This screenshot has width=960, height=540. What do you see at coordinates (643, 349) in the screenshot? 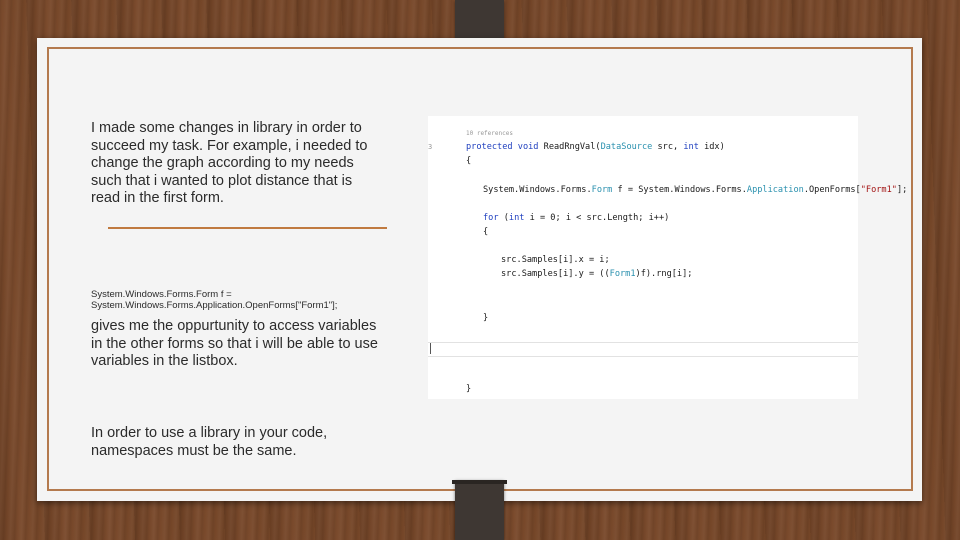
I see `current-line-highlight` at bounding box center [643, 349].